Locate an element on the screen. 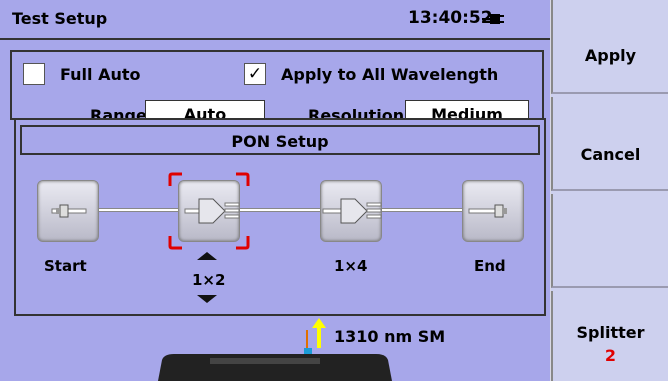  clock: 13:40:52 is located at coordinates (450, 18).